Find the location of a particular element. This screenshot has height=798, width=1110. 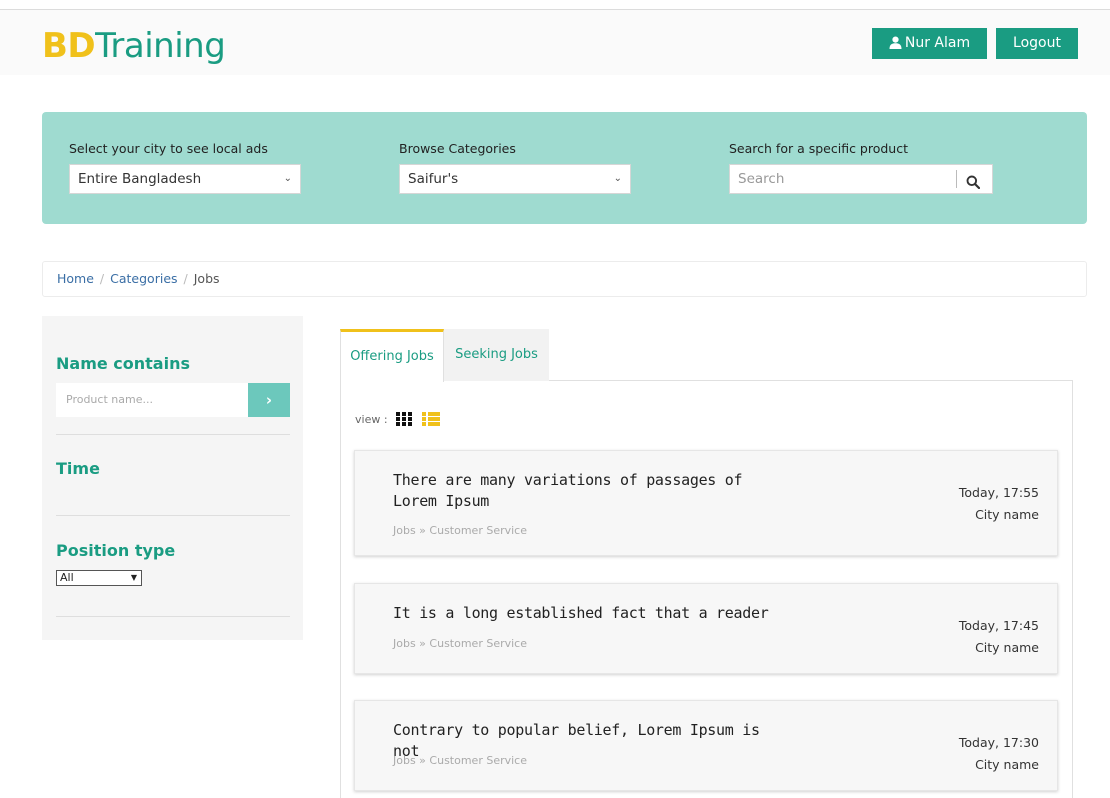

search-label: Search for a specific product is located at coordinates (818, 148).